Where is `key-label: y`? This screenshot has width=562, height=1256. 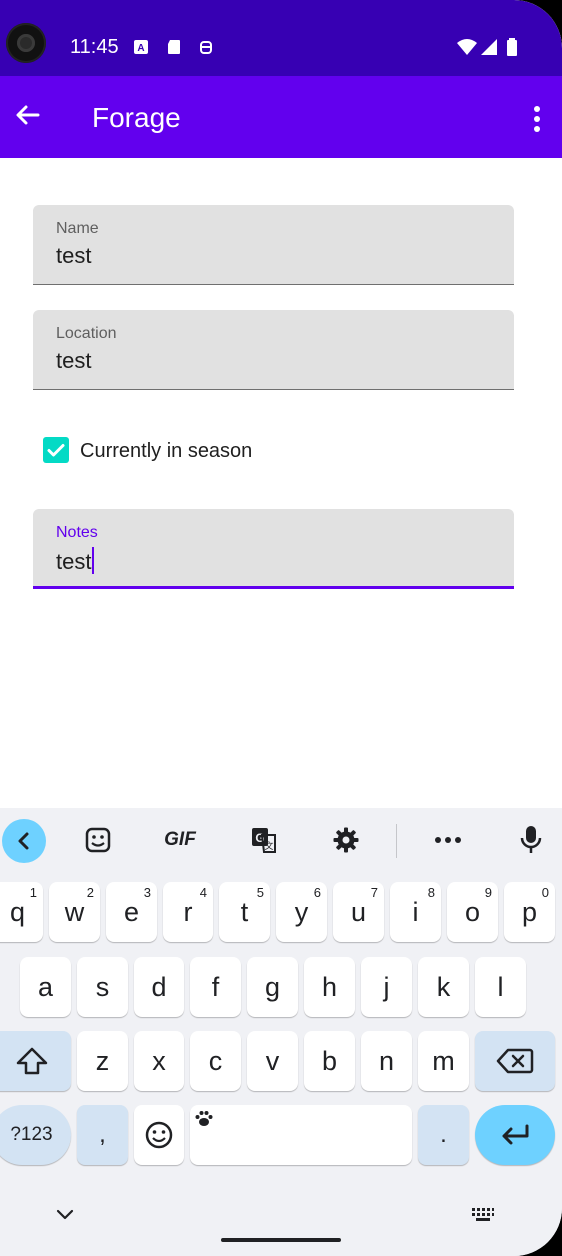 key-label: y is located at coordinates (301, 911).